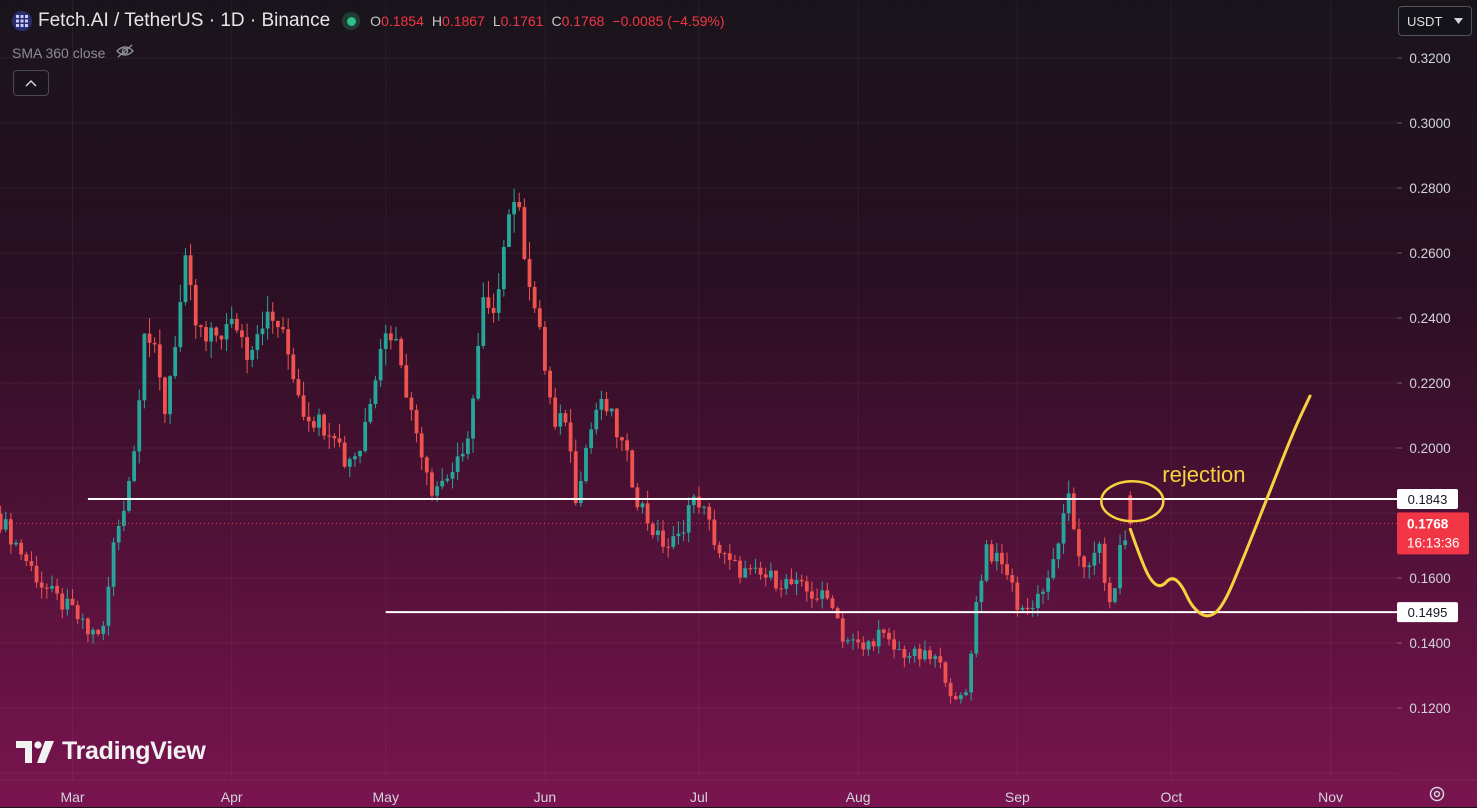 This screenshot has width=1477, height=808. I want to click on chevron-up-icon, so click(31, 83).